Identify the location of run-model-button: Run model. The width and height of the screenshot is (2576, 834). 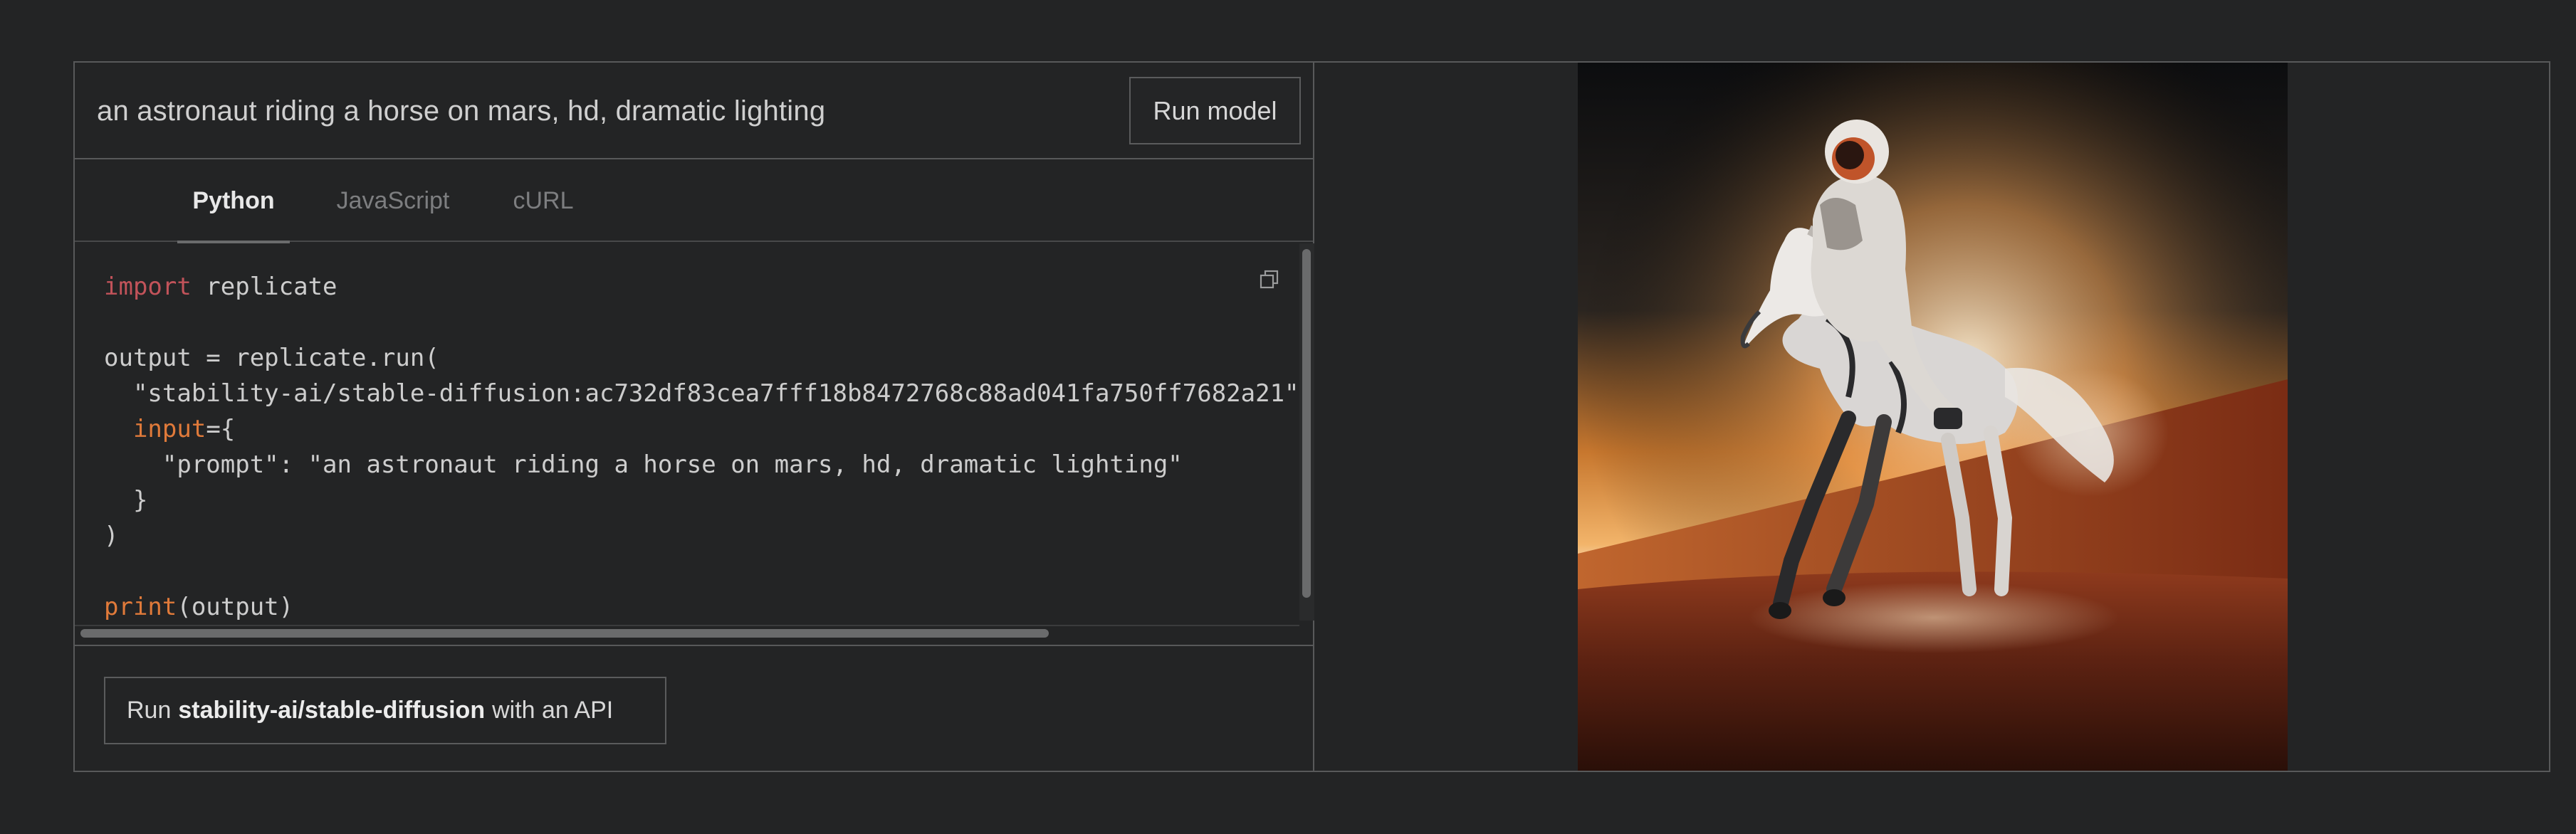
(1215, 110).